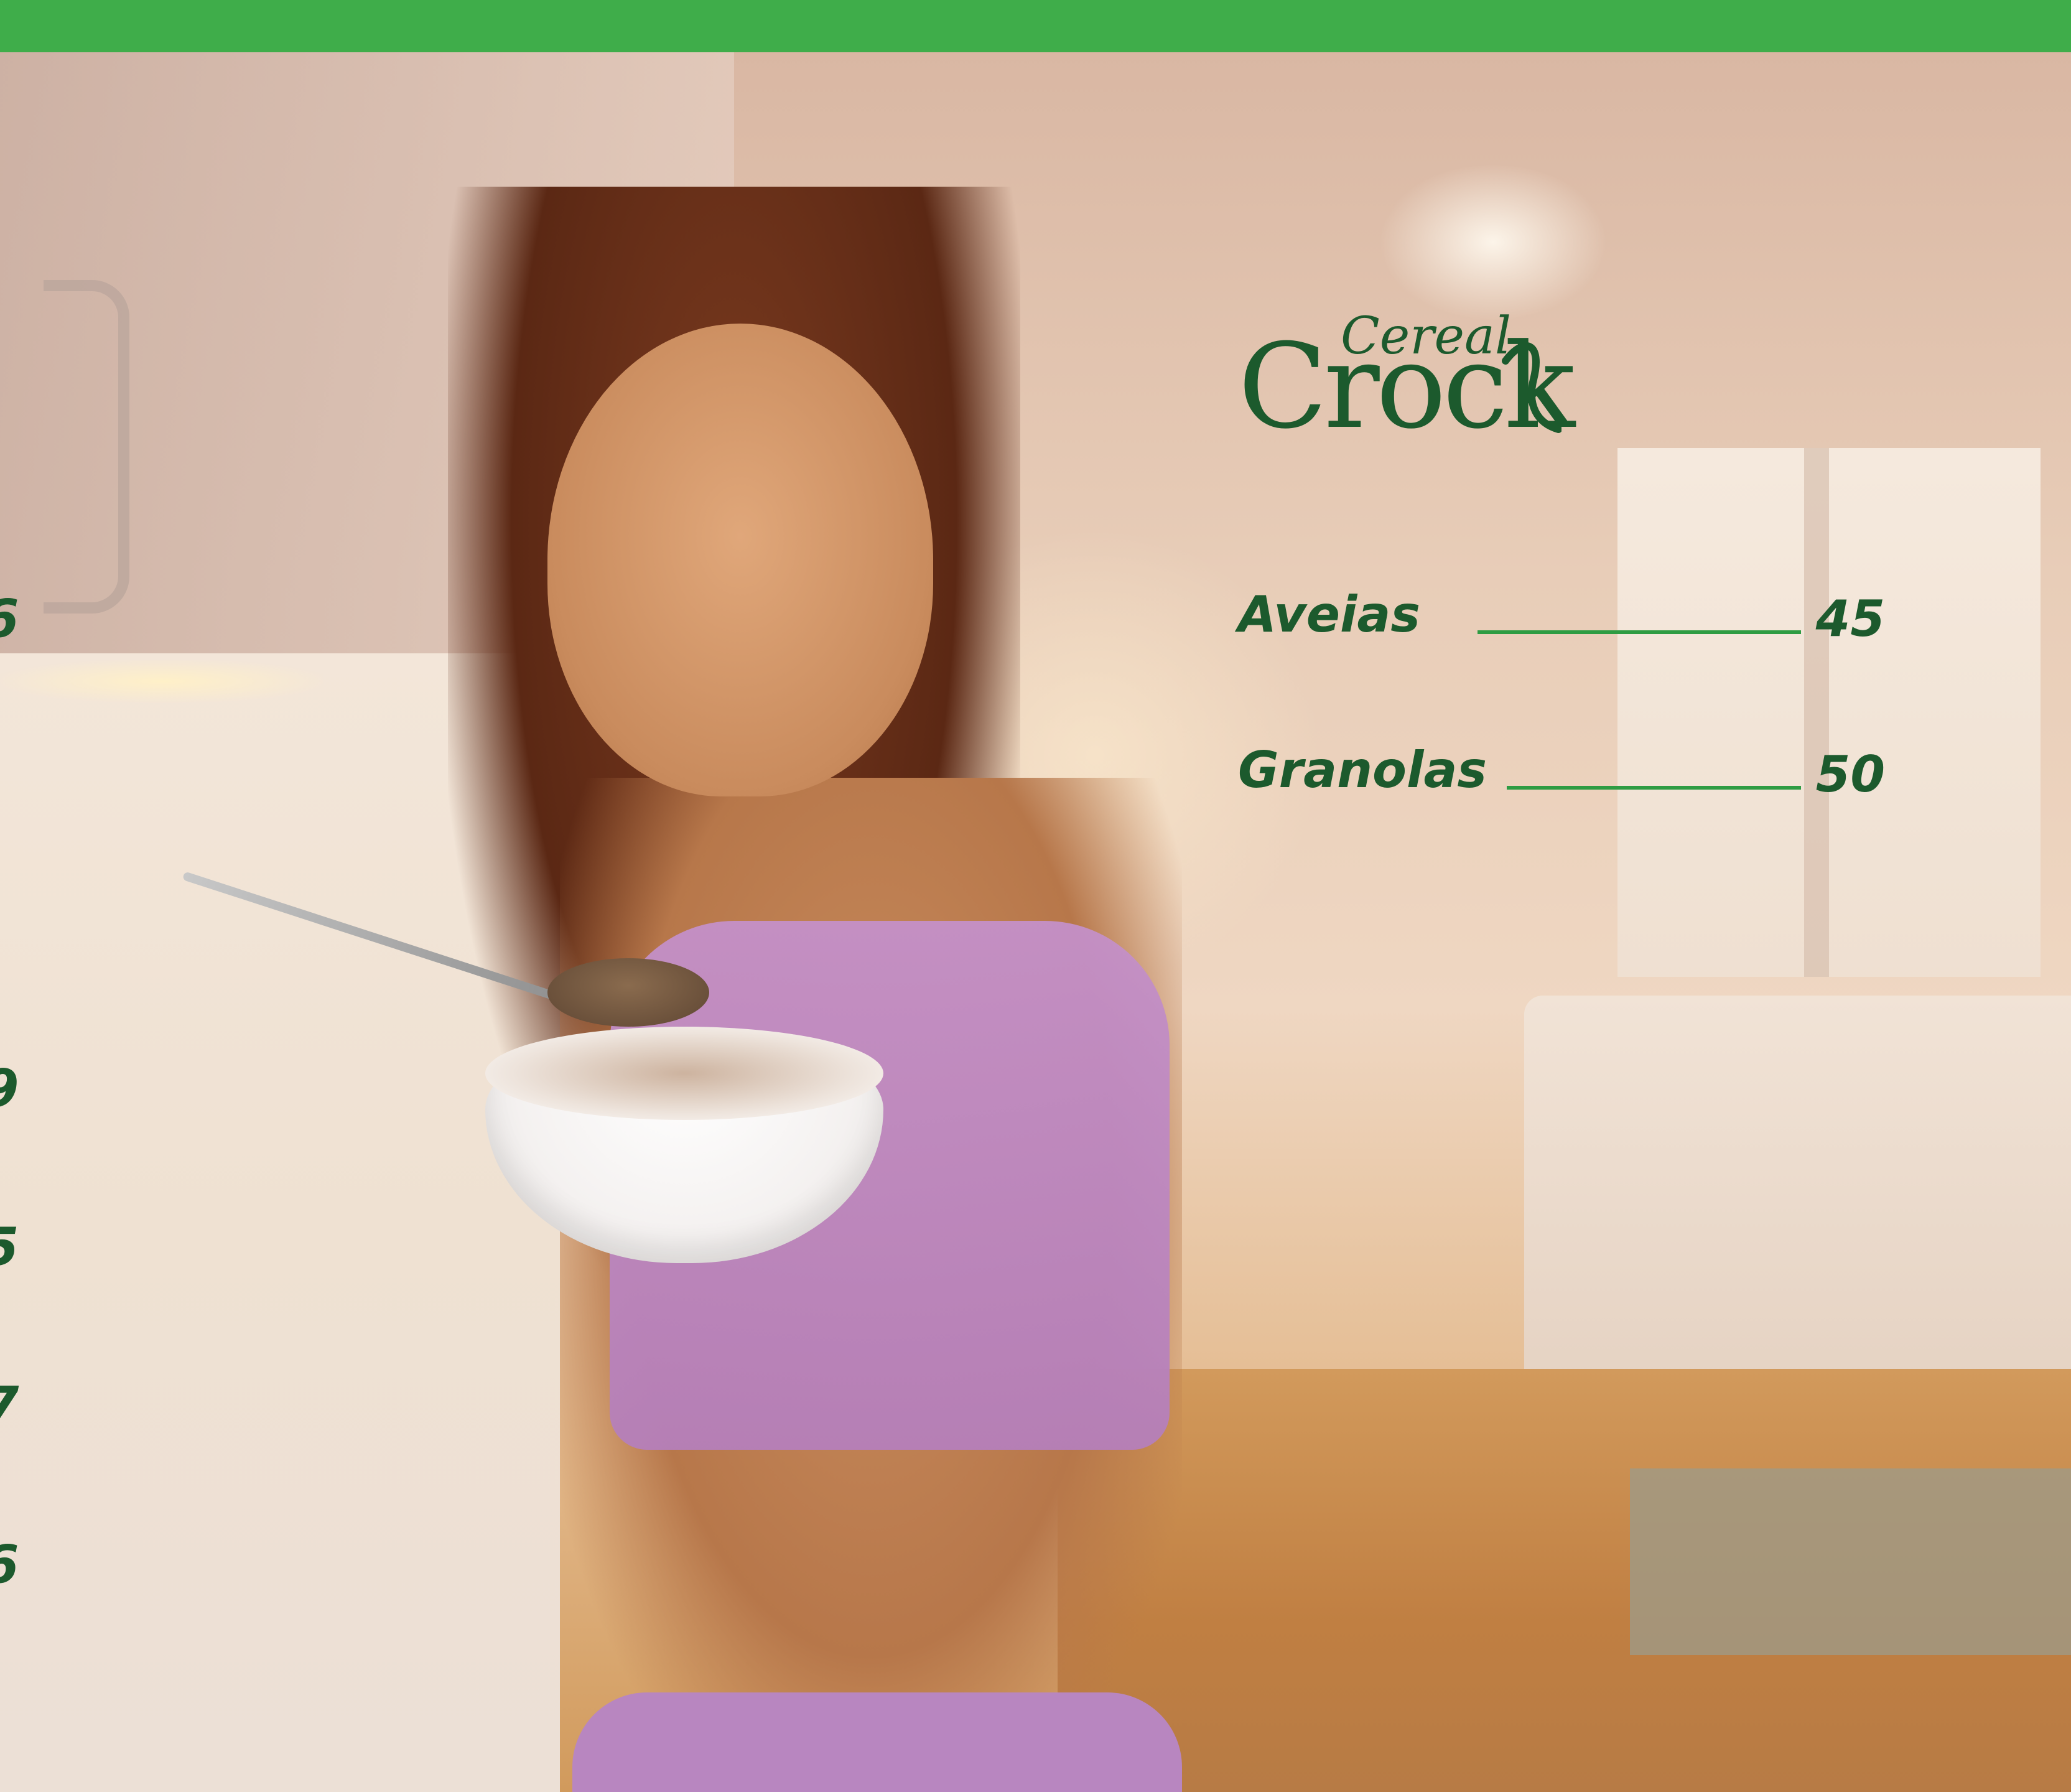  Describe the element at coordinates (628, 992) in the screenshot. I see `spoon-with-cereal` at that location.